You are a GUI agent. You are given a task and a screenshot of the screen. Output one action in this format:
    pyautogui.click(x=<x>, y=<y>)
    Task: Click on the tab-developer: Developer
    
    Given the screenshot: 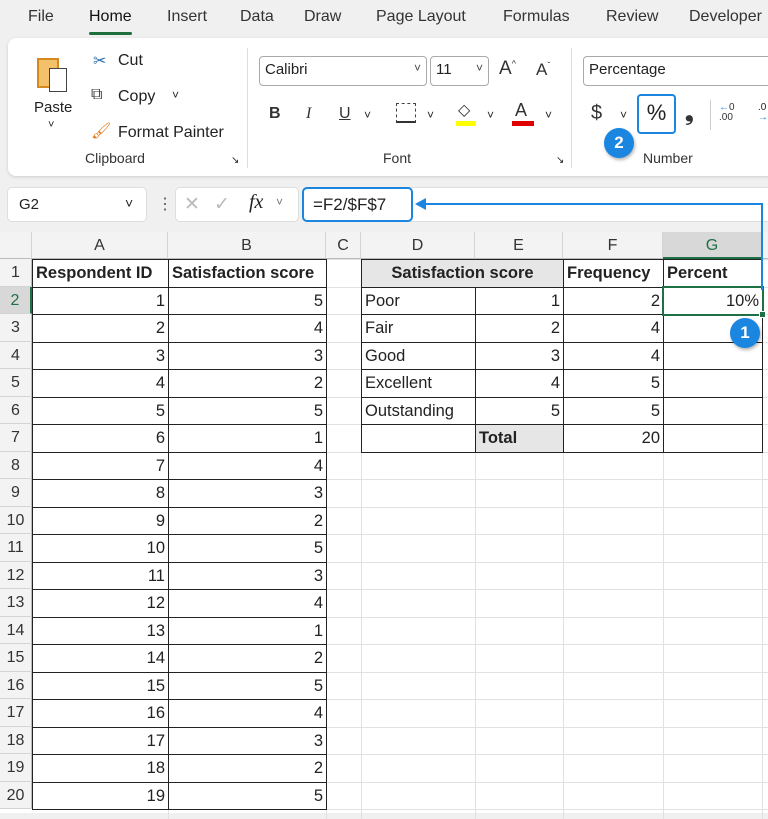 What is the action you would take?
    pyautogui.click(x=725, y=17)
    